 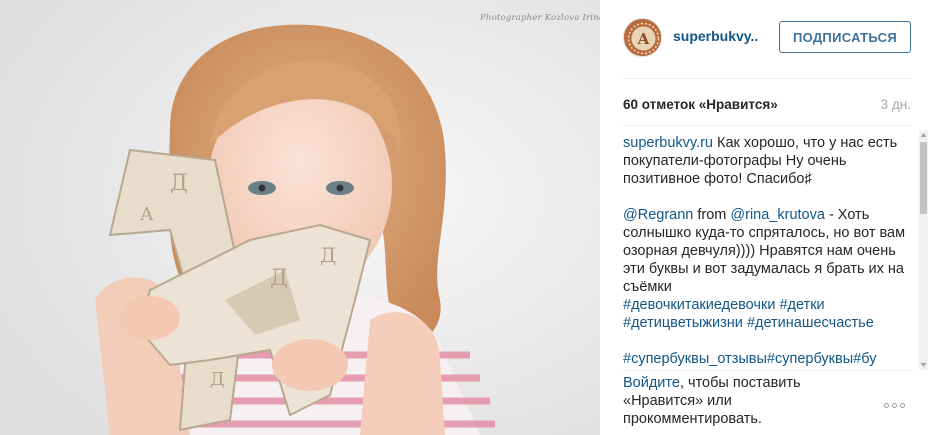 I want to click on hashtags-line: #супербуквы_отзывы#супербуквы#бу, so click(x=770, y=358).